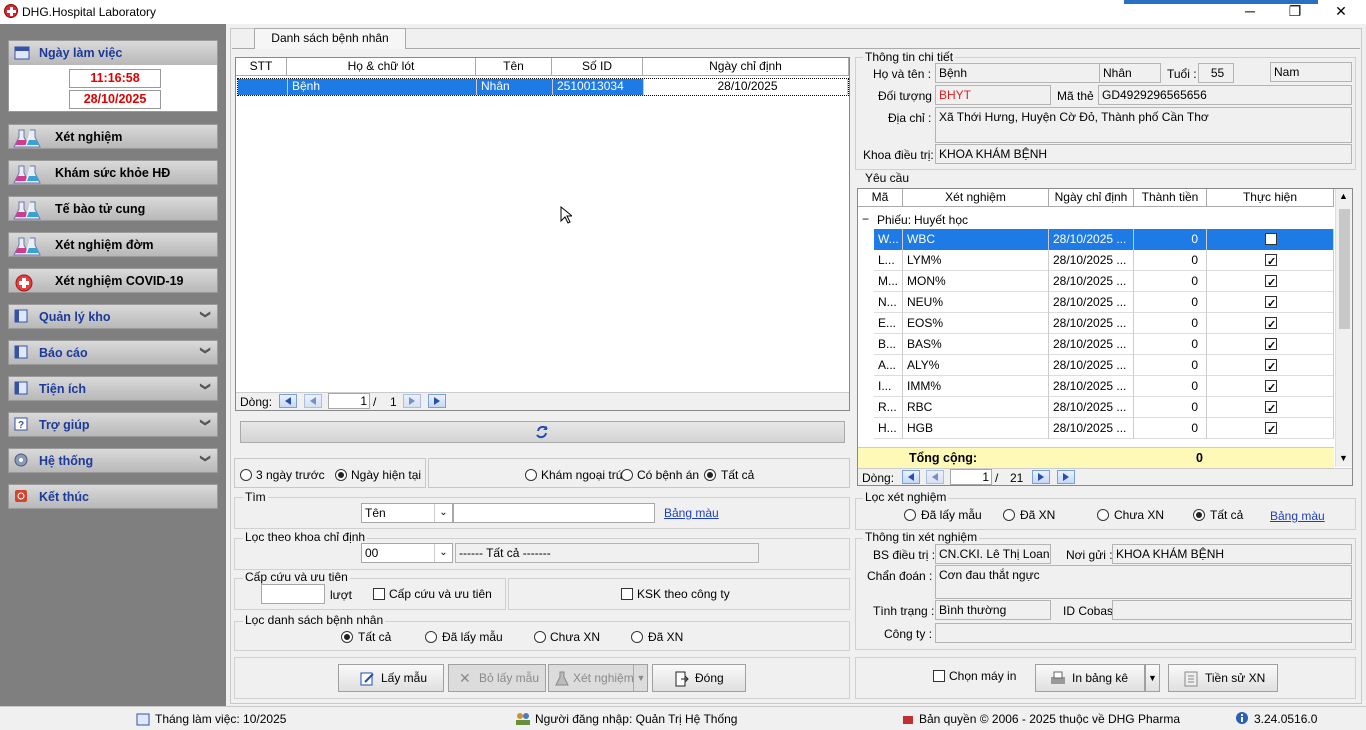 The width and height of the screenshot is (1366, 730). I want to click on close-form-button: Đóng, so click(699, 678).